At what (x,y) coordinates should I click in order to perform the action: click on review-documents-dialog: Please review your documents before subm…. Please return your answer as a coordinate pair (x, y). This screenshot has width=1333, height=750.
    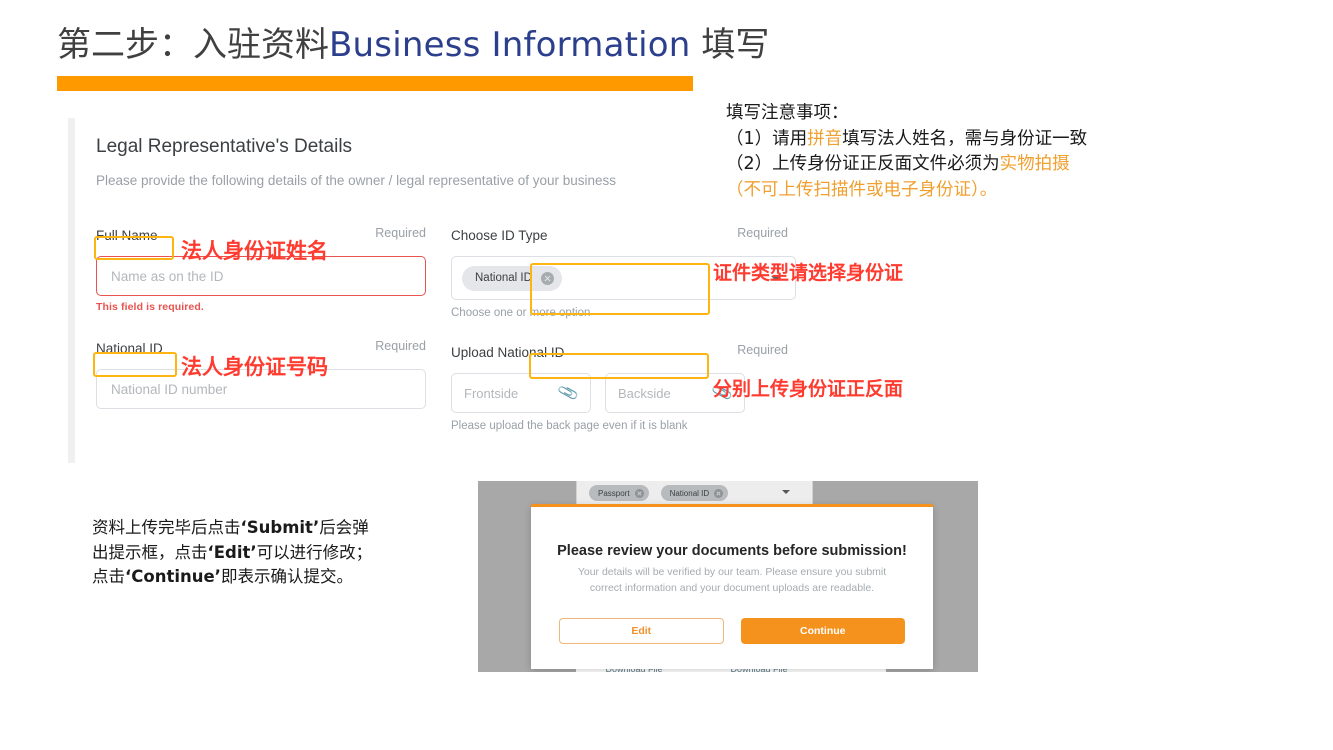
    Looking at the image, I should click on (732, 586).